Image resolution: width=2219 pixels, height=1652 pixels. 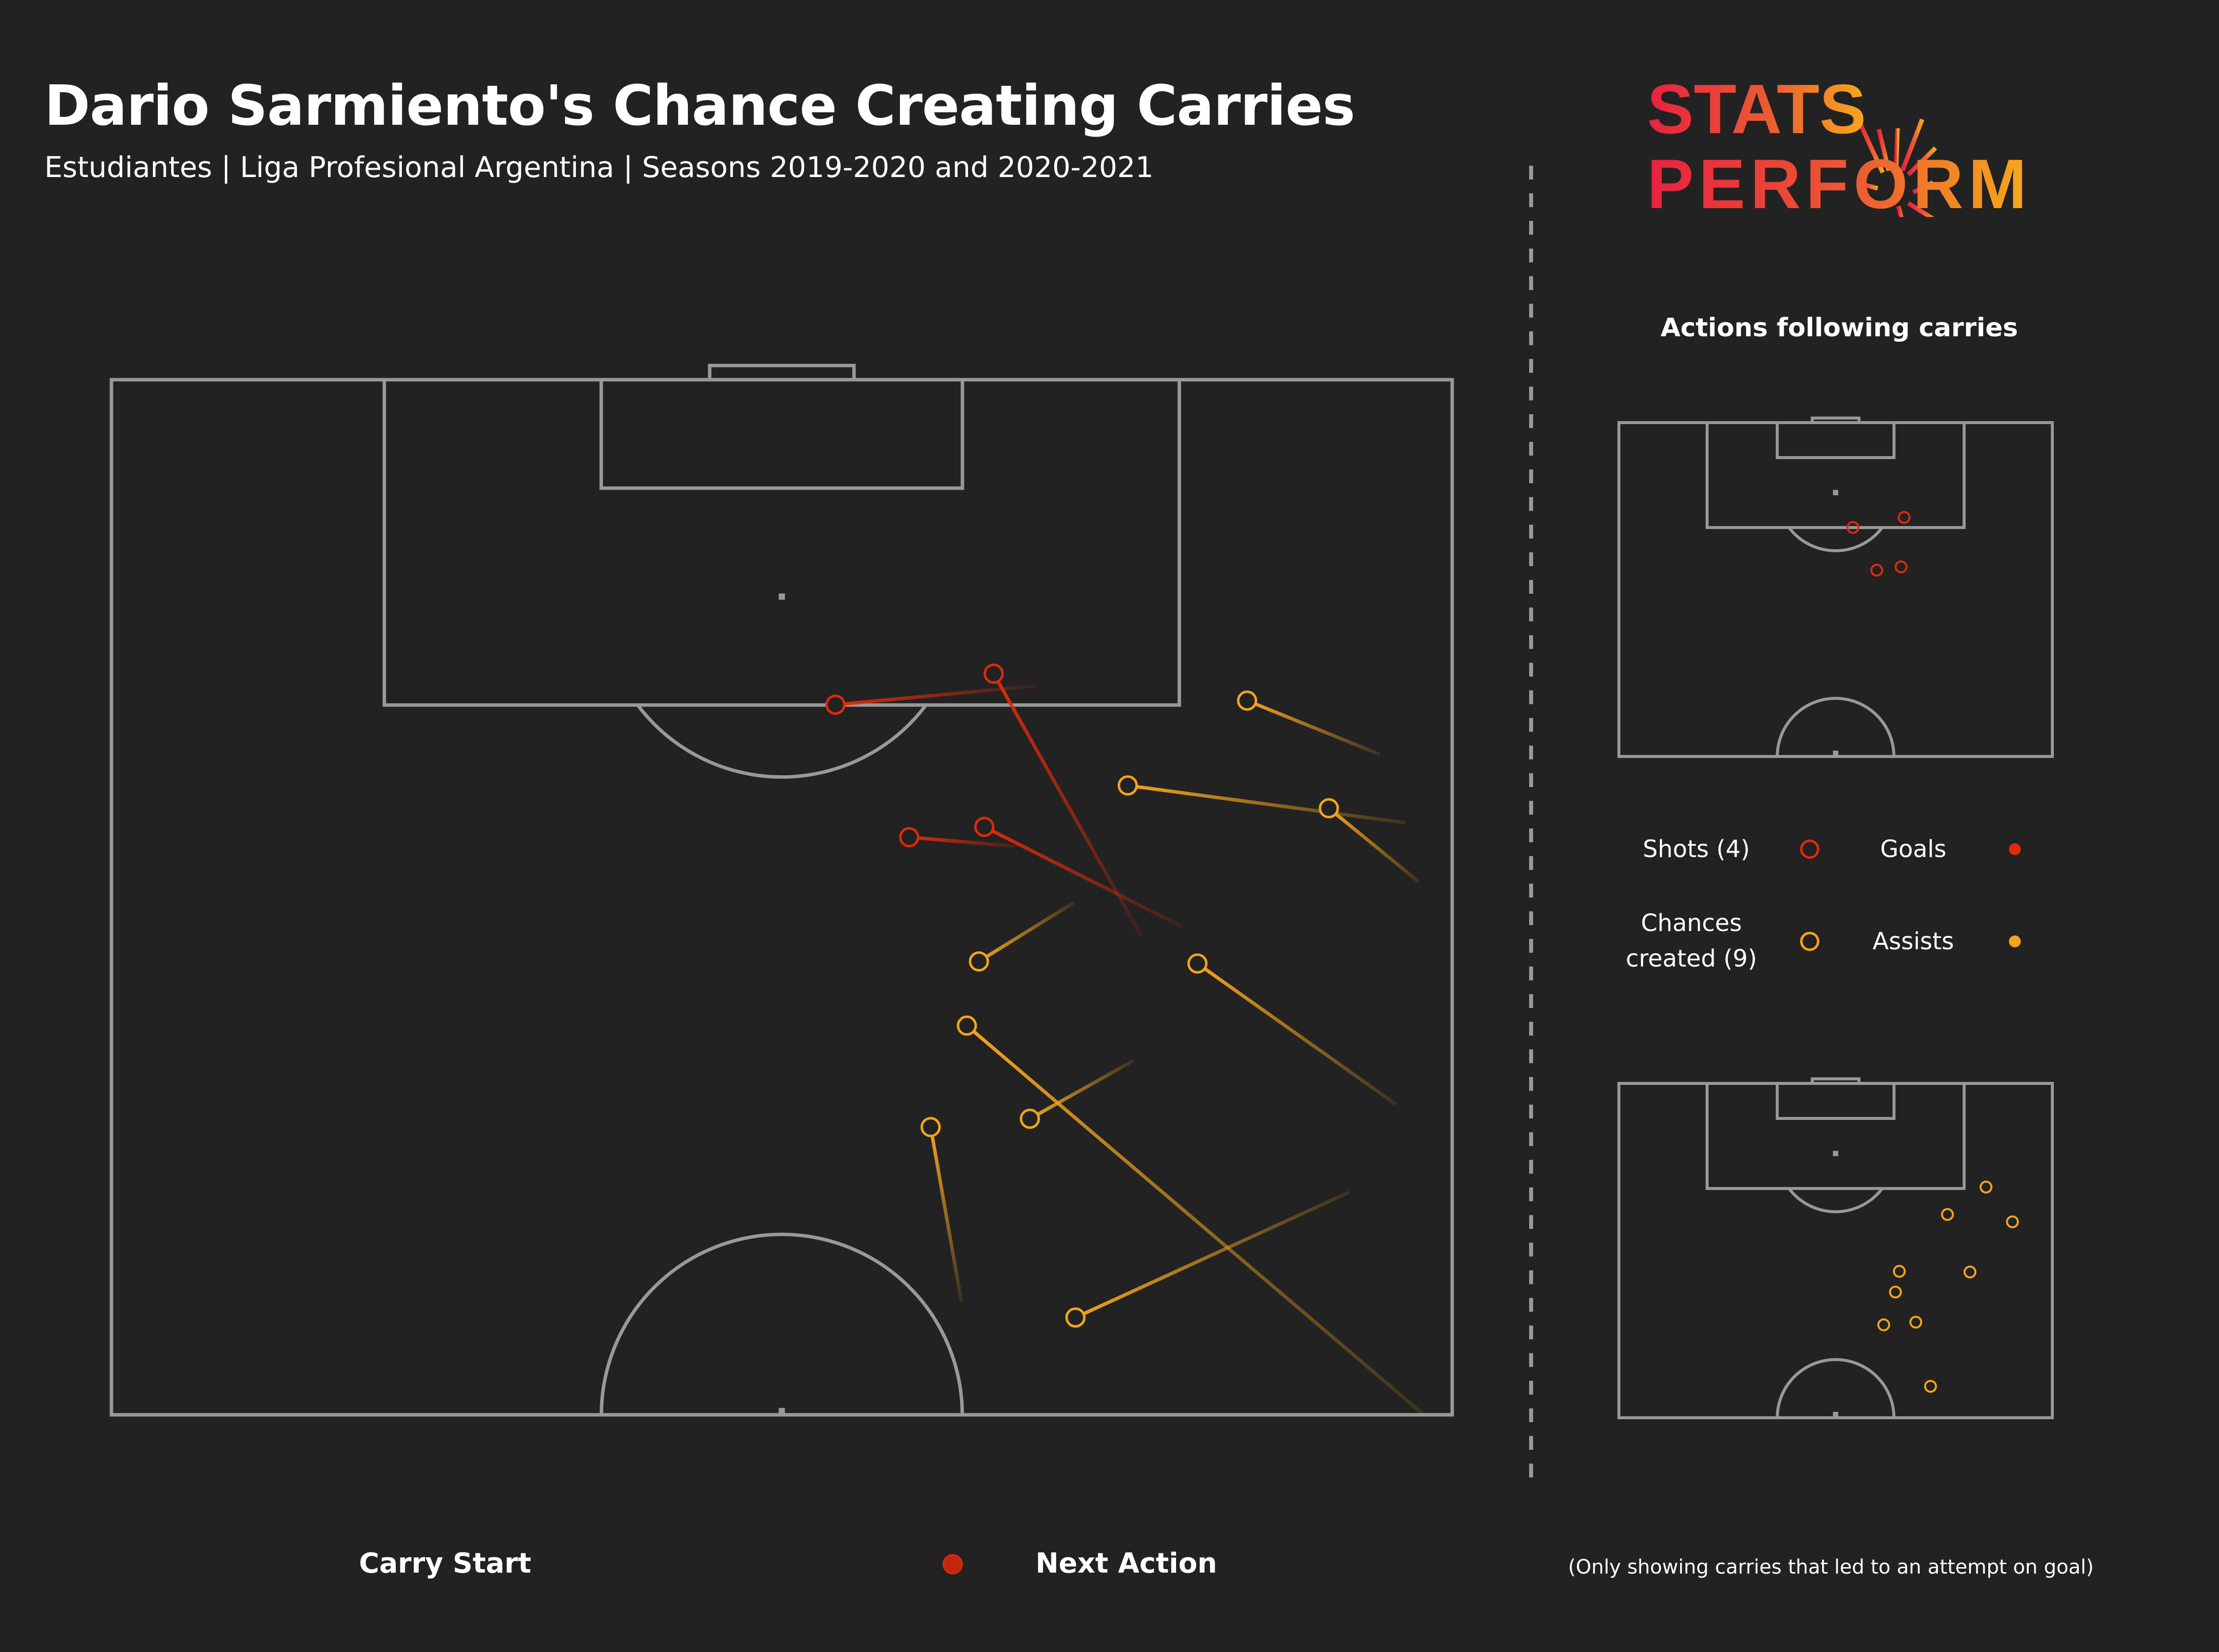 What do you see at coordinates (1810, 942) in the screenshot?
I see `legend-chance-marker-icon` at bounding box center [1810, 942].